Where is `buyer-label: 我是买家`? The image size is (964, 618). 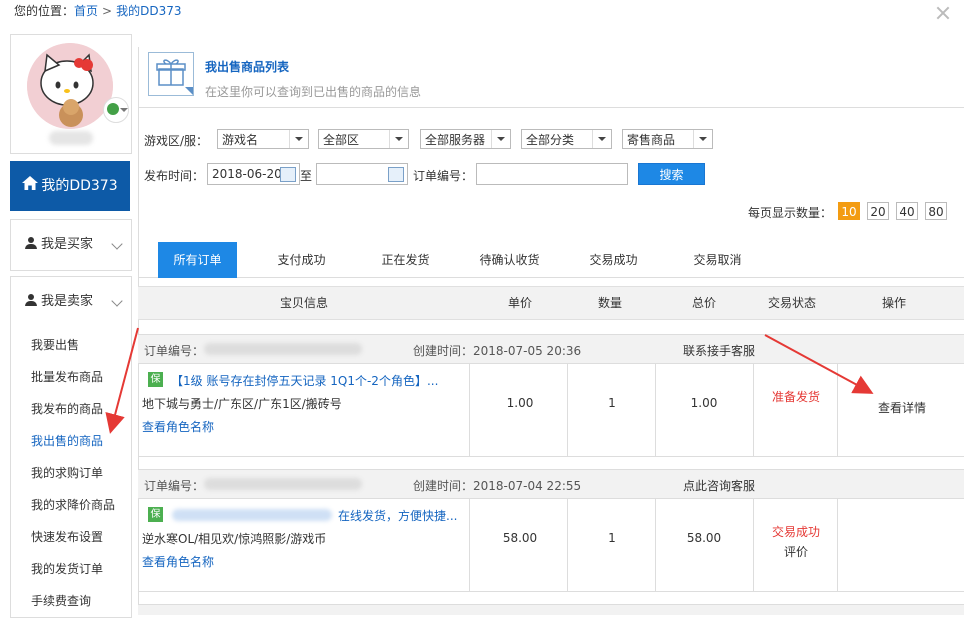 buyer-label: 我是买家 is located at coordinates (67, 244).